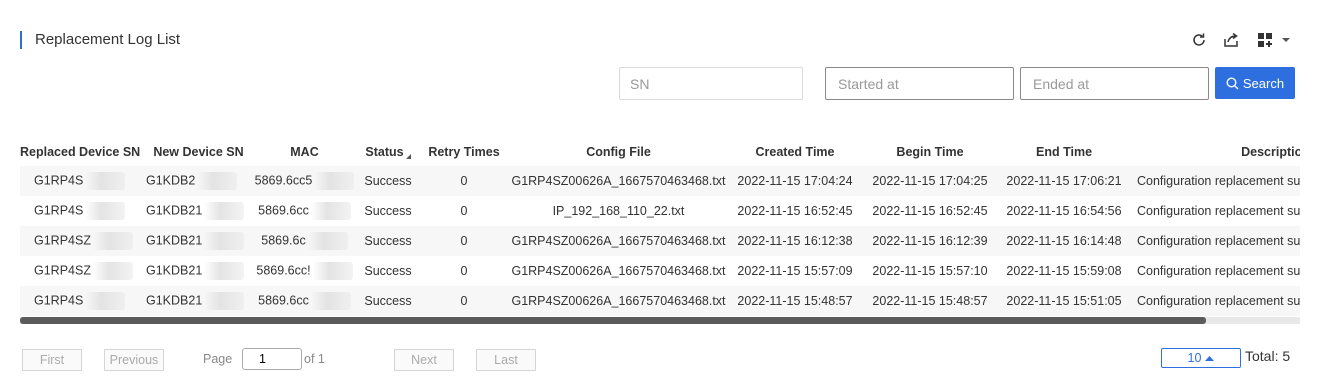 The width and height of the screenshot is (1317, 380). What do you see at coordinates (388, 181) in the screenshot?
I see `cell-status-text: Success` at bounding box center [388, 181].